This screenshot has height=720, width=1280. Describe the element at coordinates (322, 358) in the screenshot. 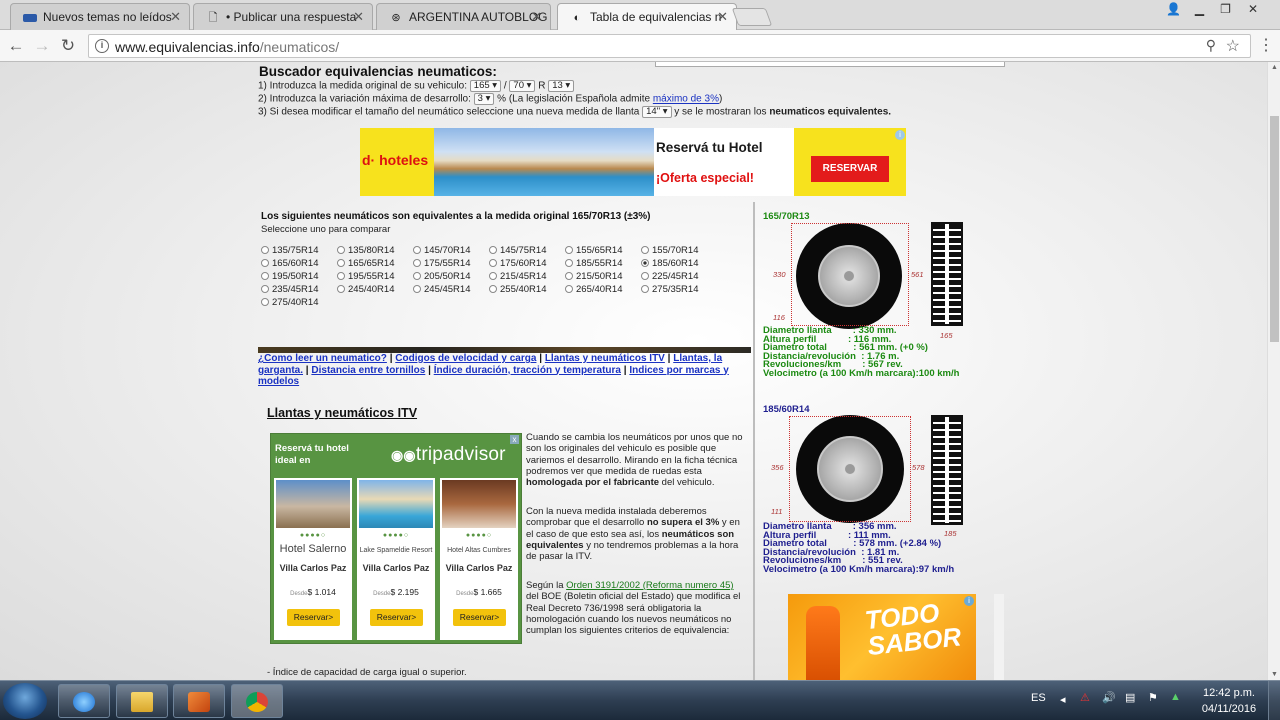

I see `link-como-leer: ¿Como leer un neumatico?` at that location.